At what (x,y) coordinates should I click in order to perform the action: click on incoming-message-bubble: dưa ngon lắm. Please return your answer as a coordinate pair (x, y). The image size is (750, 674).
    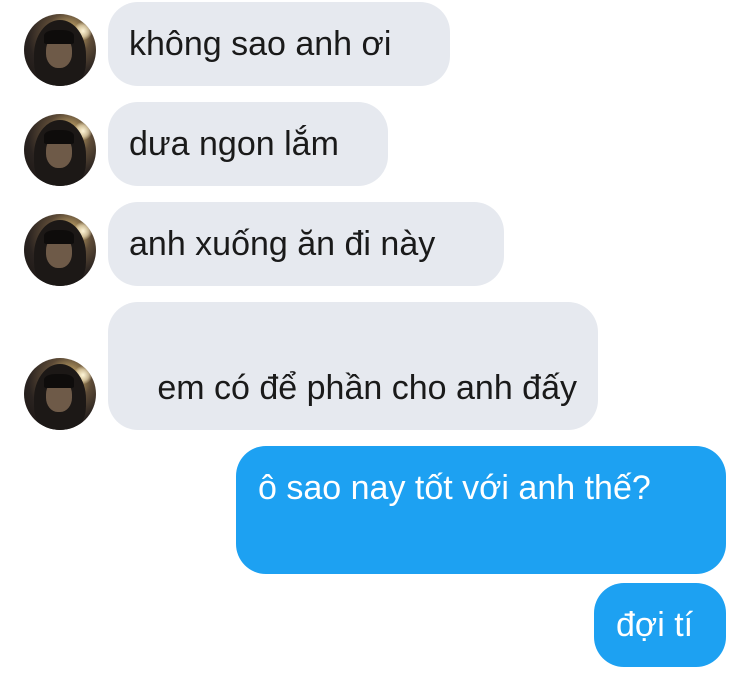
    Looking at the image, I should click on (248, 144).